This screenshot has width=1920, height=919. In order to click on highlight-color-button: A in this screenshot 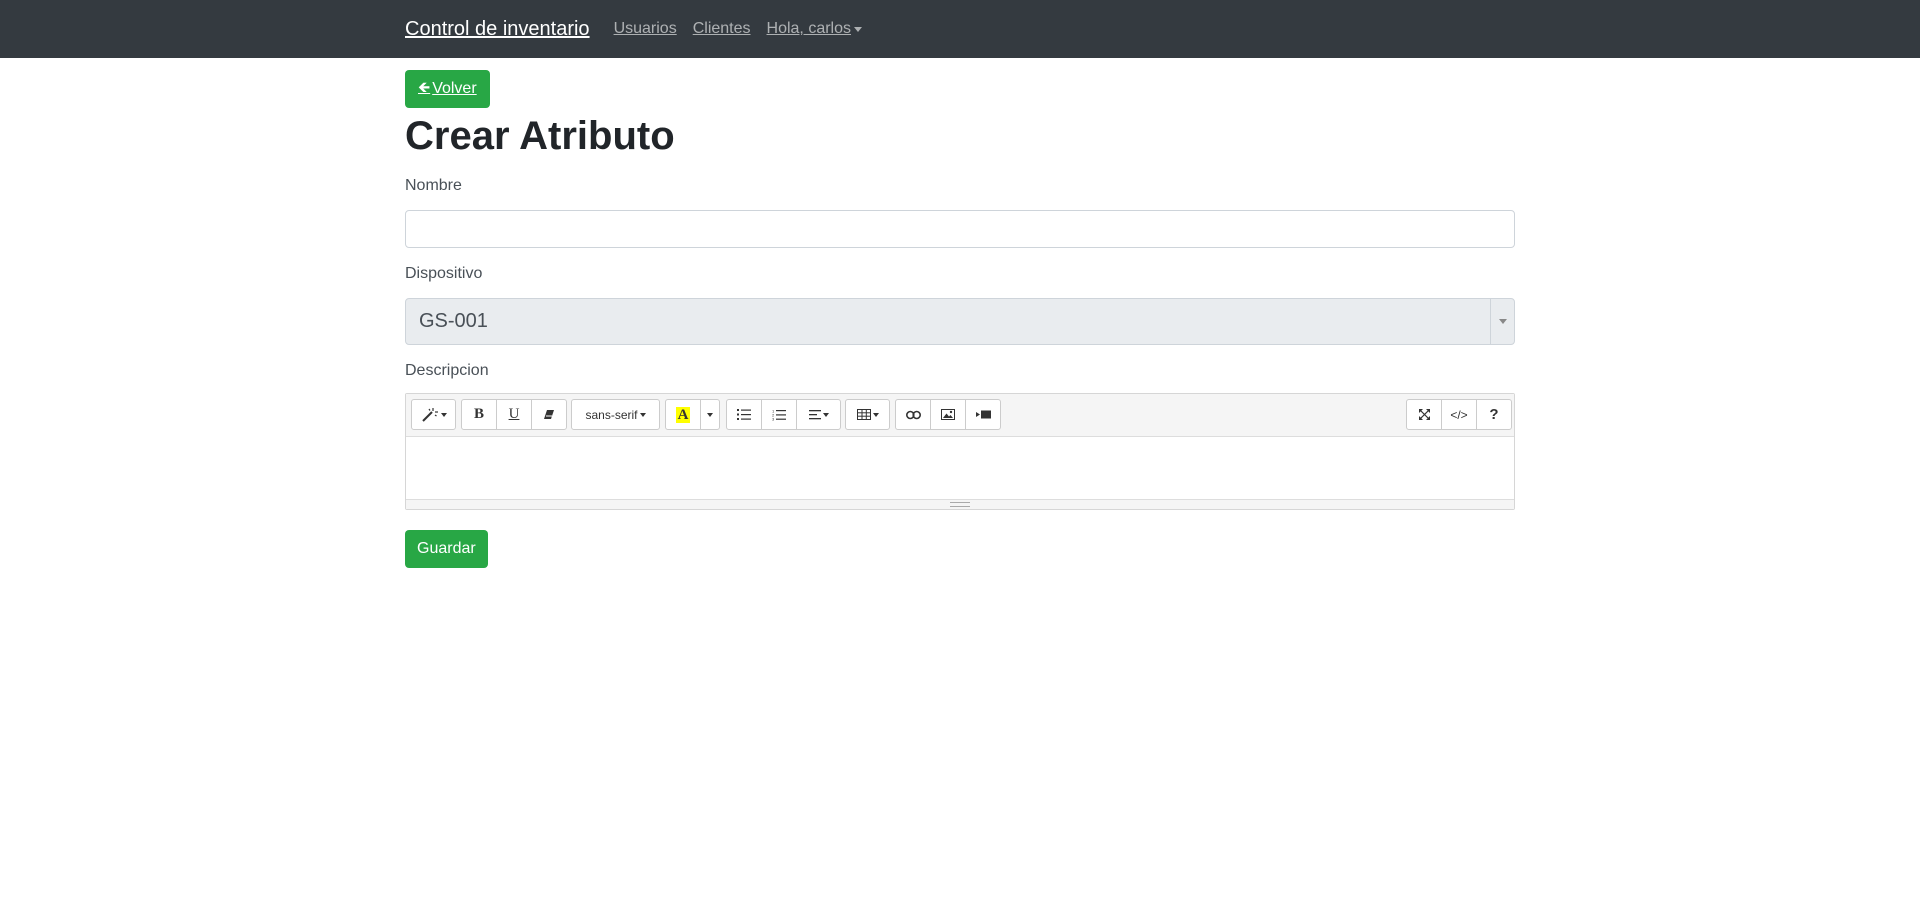, I will do `click(683, 414)`.